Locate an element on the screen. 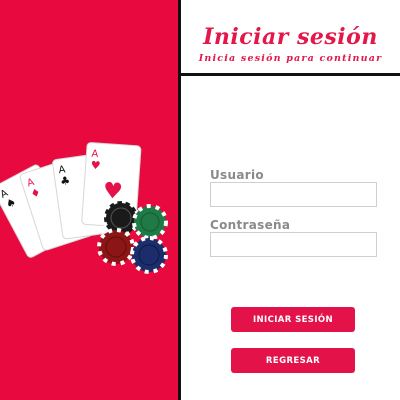 The width and height of the screenshot is (400, 400). green-chip is located at coordinates (150, 222).